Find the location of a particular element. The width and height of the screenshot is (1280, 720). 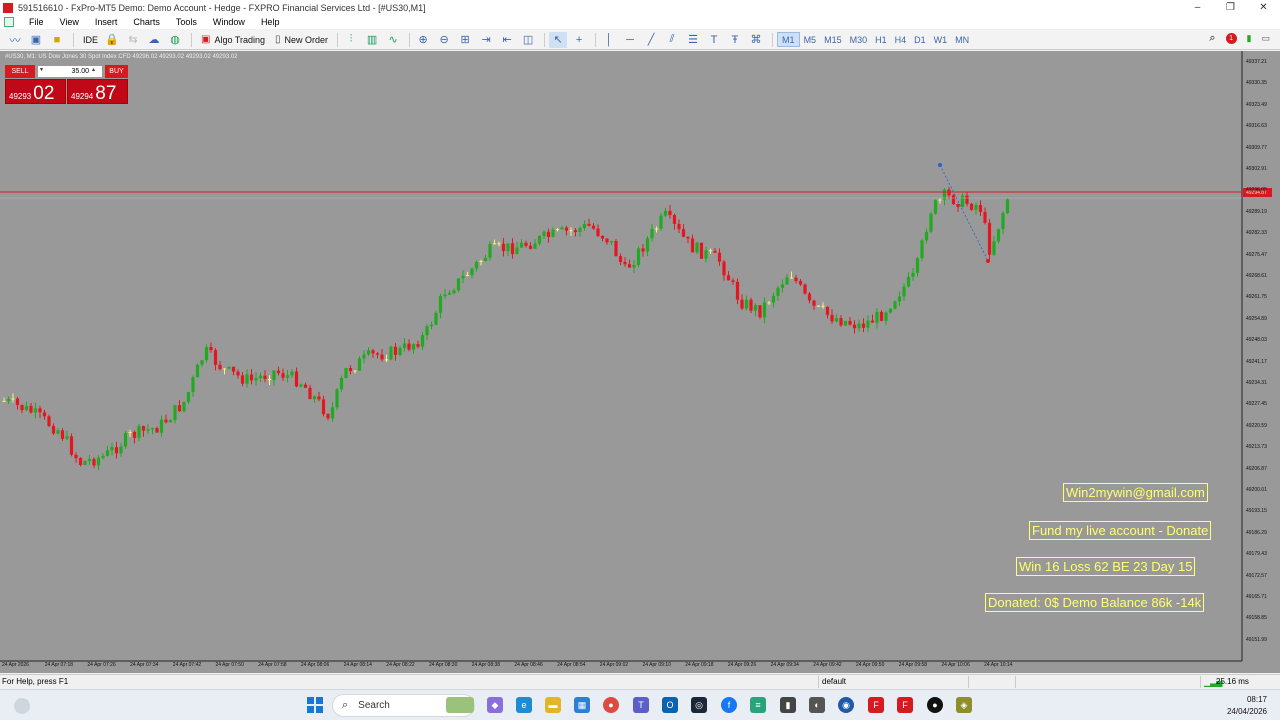

buy-button: BUY is located at coordinates (116, 71).